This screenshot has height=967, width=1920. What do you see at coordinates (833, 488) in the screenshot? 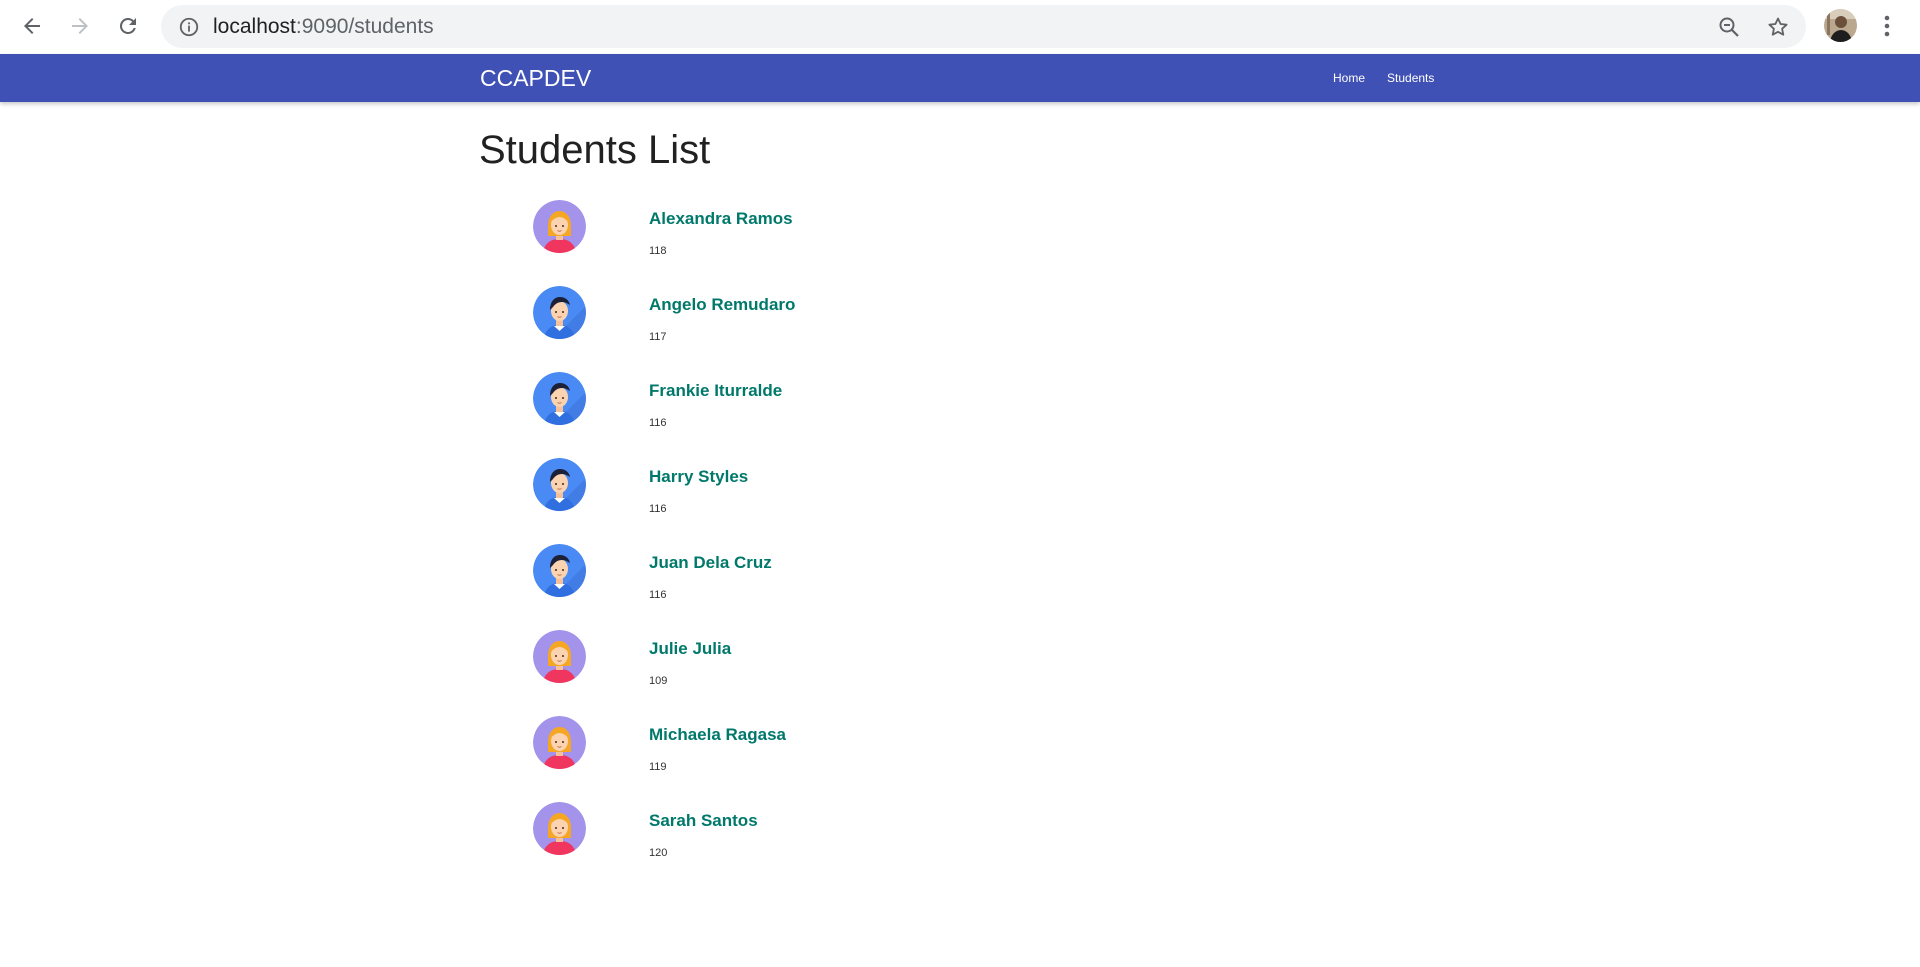
I see `student-row: Harry Styles 116` at bounding box center [833, 488].